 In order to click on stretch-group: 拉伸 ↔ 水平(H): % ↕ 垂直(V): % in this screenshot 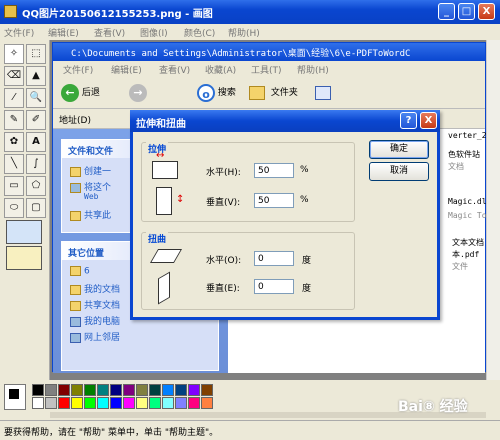, I will do `click(248, 182)`.